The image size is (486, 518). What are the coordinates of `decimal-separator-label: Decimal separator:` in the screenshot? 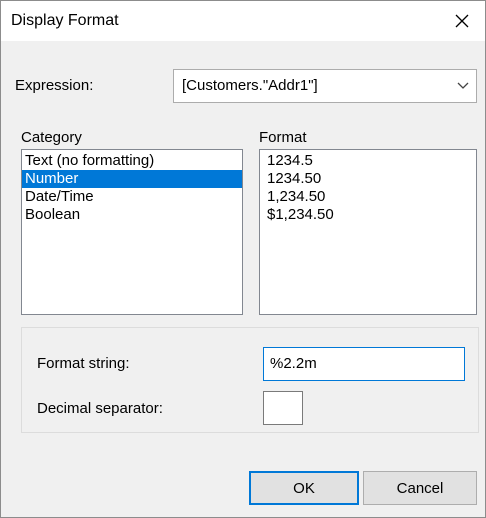 It's located at (100, 408).